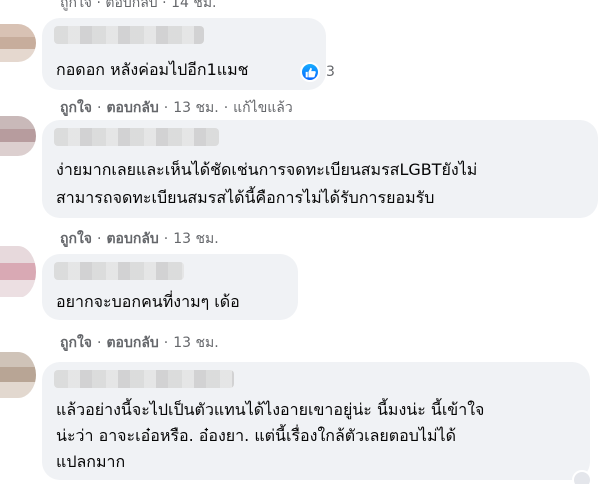 This screenshot has width=600, height=484. I want to click on reaction-badge, so click(582, 477).